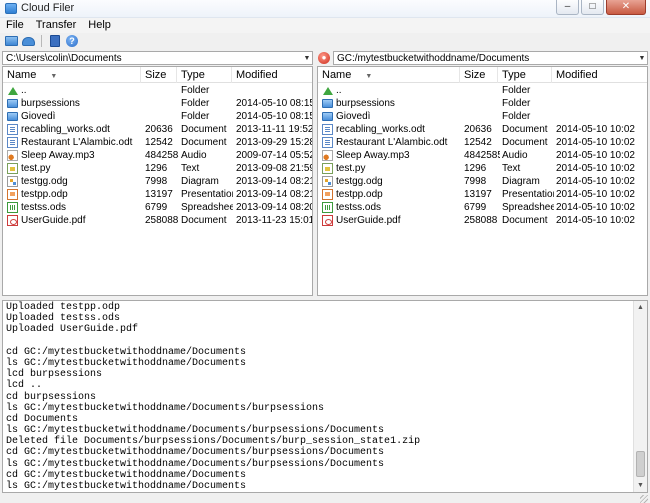 The height and width of the screenshot is (503, 650). Describe the element at coordinates (11, 41) in the screenshot. I see `local-folder-button` at that location.